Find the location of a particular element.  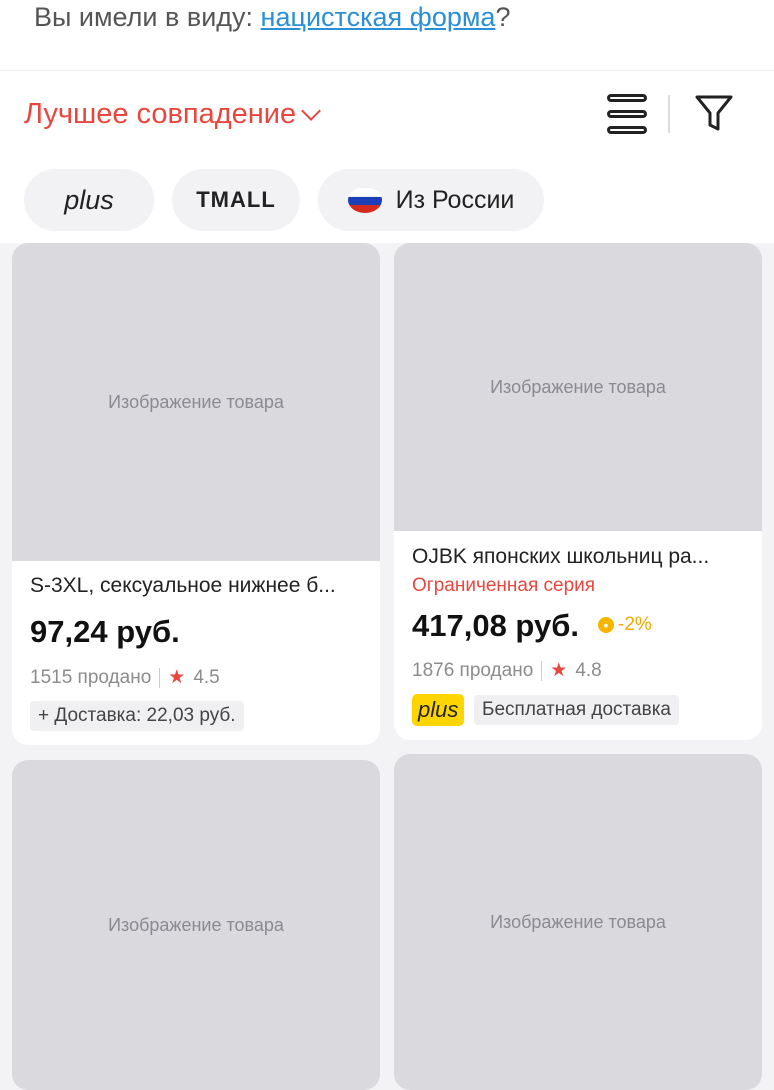

product-price: 417,08 руб. is located at coordinates (495, 625).